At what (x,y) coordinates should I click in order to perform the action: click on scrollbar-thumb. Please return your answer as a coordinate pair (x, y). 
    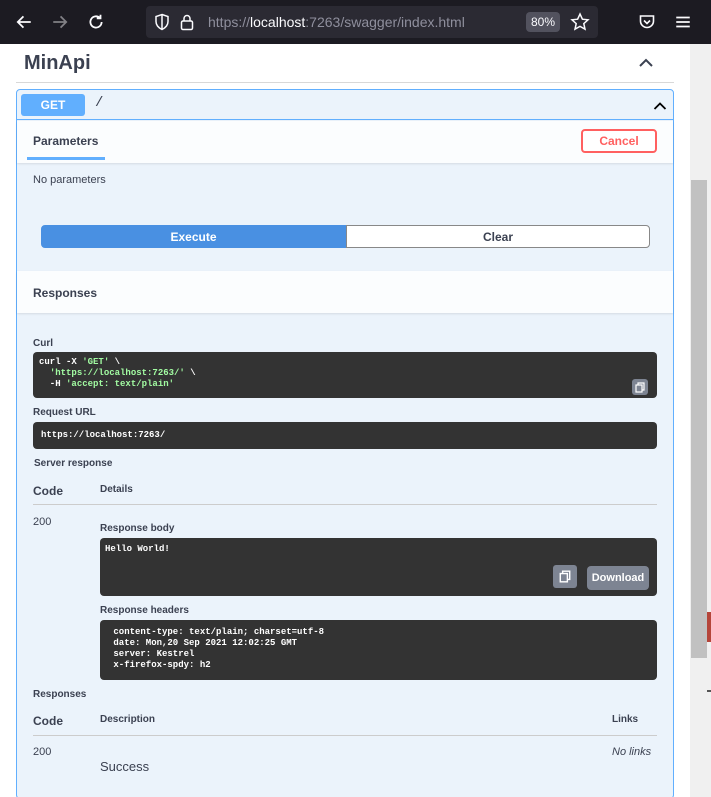
    Looking at the image, I should click on (699, 419).